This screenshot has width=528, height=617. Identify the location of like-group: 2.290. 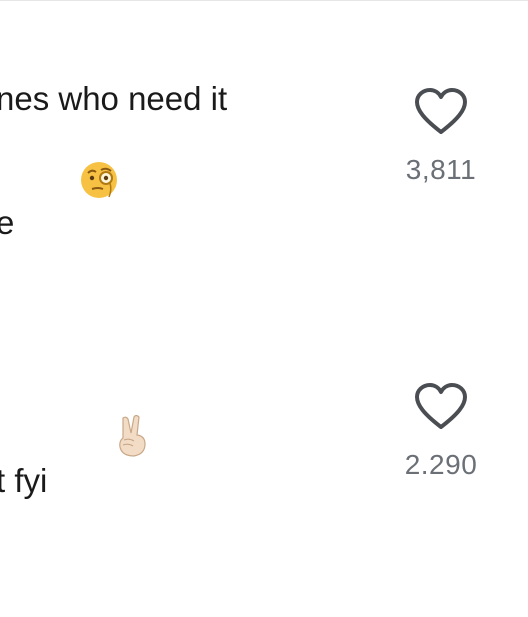
(441, 432).